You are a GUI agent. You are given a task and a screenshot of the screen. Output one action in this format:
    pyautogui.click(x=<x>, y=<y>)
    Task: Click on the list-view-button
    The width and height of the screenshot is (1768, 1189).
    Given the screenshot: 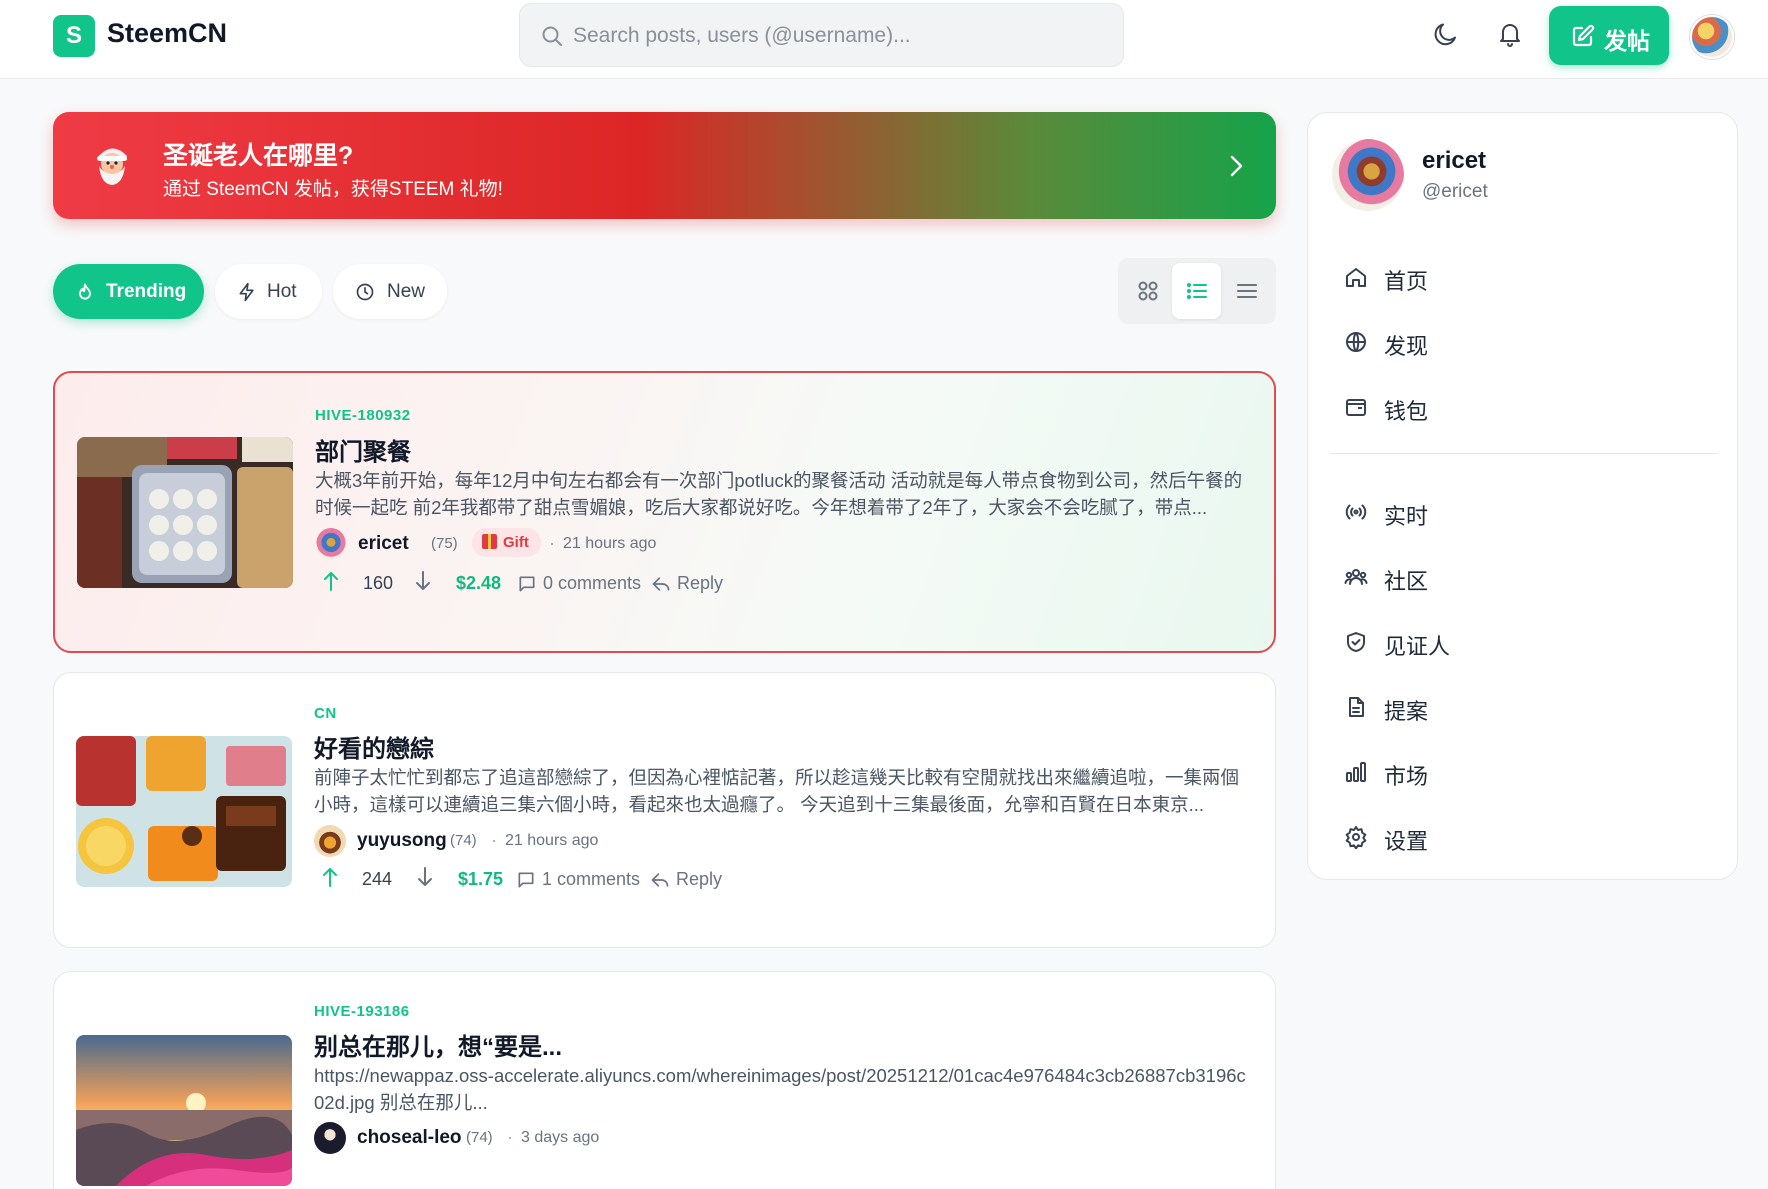 What is the action you would take?
    pyautogui.click(x=1196, y=291)
    